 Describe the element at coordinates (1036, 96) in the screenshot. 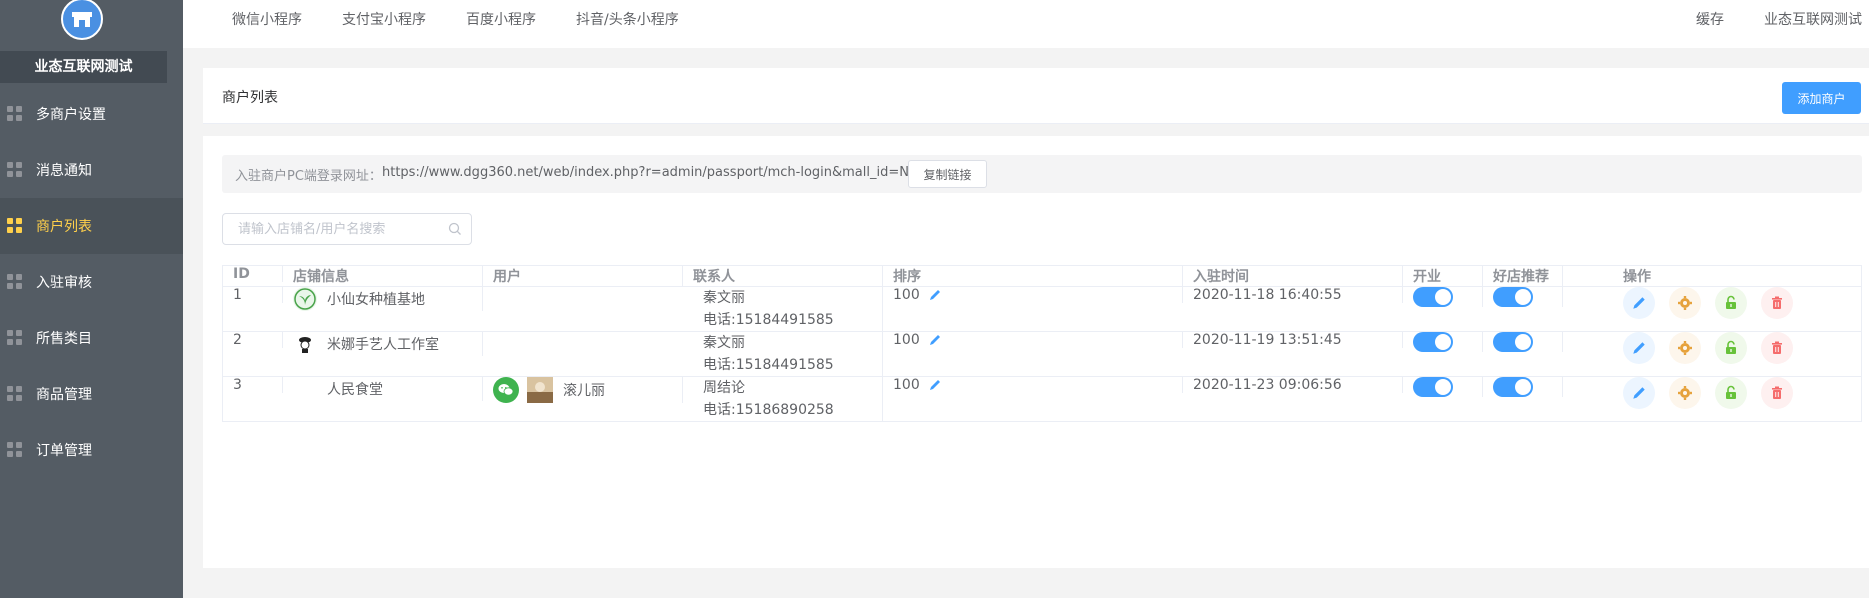

I see `page-header-card: 商户列表` at that location.